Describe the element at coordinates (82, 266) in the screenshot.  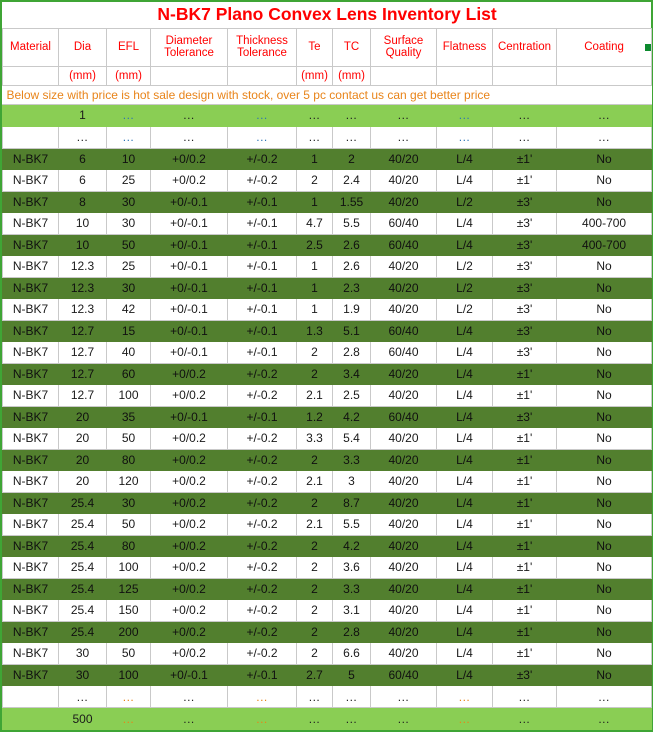
I see `cell-dia: 12.3` at that location.